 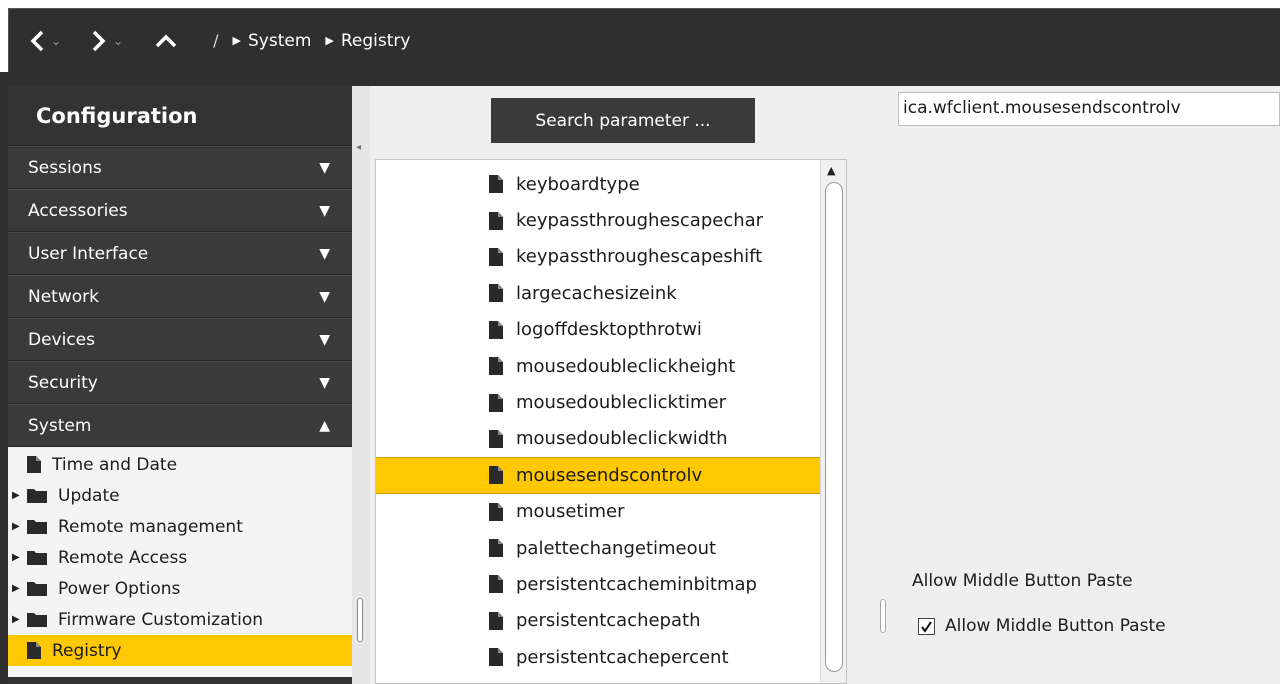 What do you see at coordinates (626, 366) in the screenshot?
I see `parameter-label: mousedoubleclickheight` at bounding box center [626, 366].